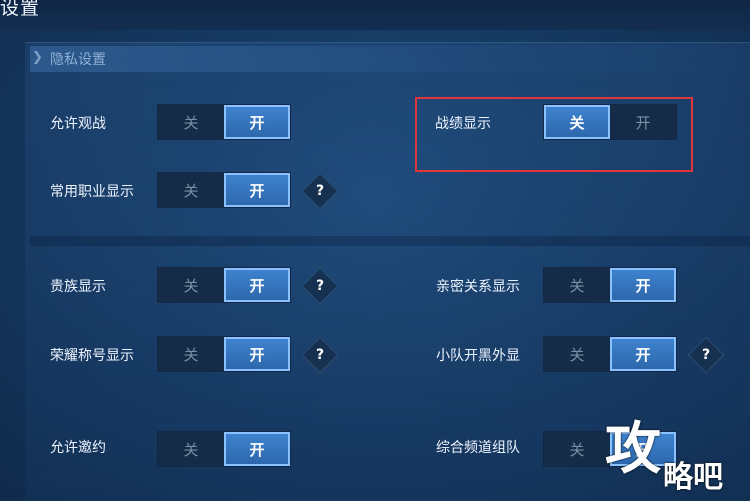  What do you see at coordinates (390, 59) in the screenshot?
I see `section-header` at bounding box center [390, 59].